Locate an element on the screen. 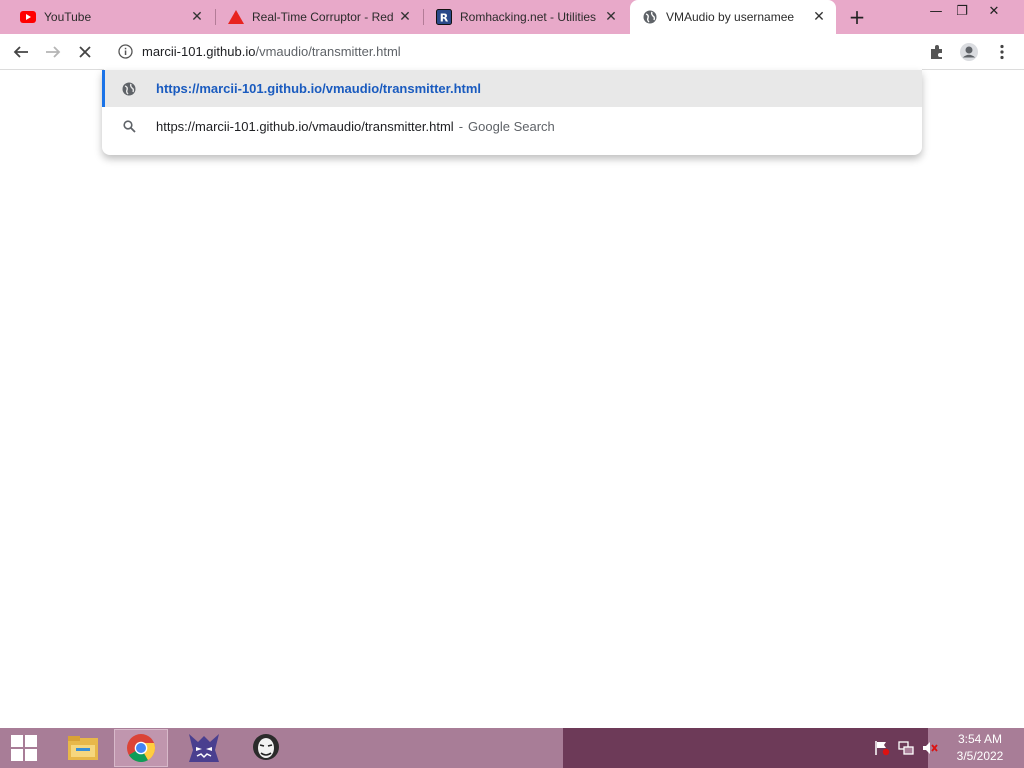  info-icon is located at coordinates (125, 53).